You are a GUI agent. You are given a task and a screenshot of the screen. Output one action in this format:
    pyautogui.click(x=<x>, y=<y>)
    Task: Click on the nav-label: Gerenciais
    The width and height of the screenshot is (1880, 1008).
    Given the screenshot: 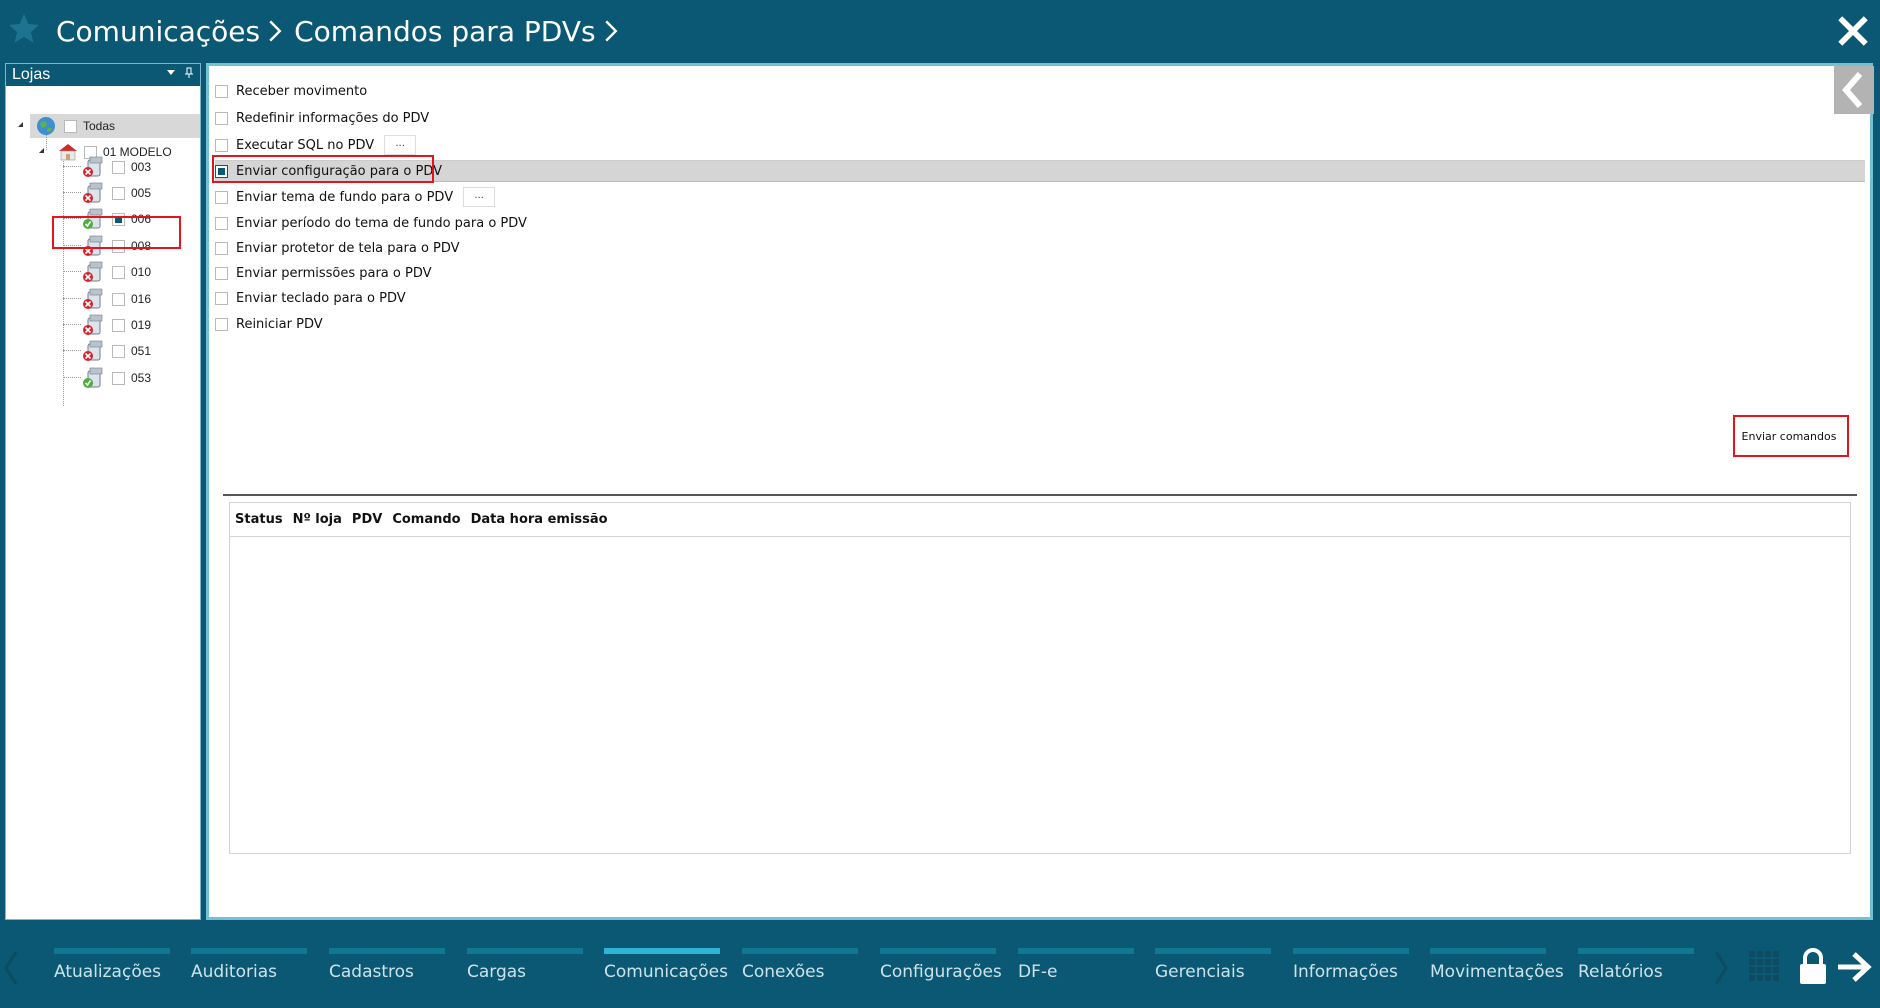 What is the action you would take?
    pyautogui.click(x=1200, y=972)
    